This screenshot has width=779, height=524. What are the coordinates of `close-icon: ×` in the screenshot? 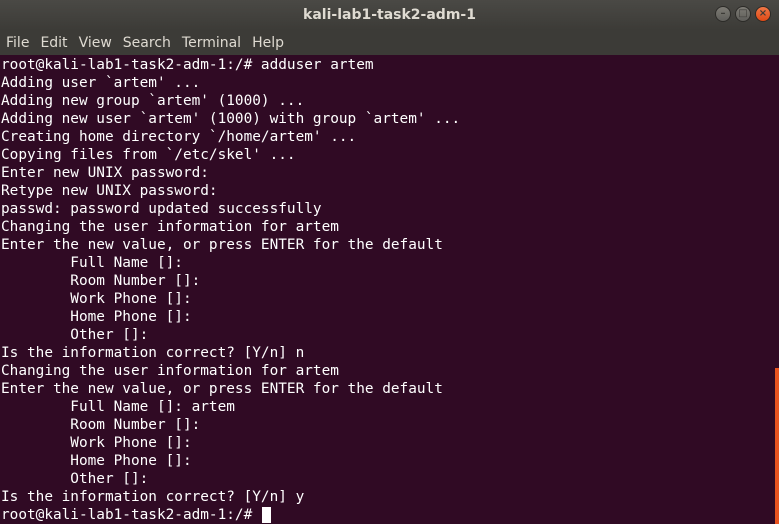 It's located at (763, 14).